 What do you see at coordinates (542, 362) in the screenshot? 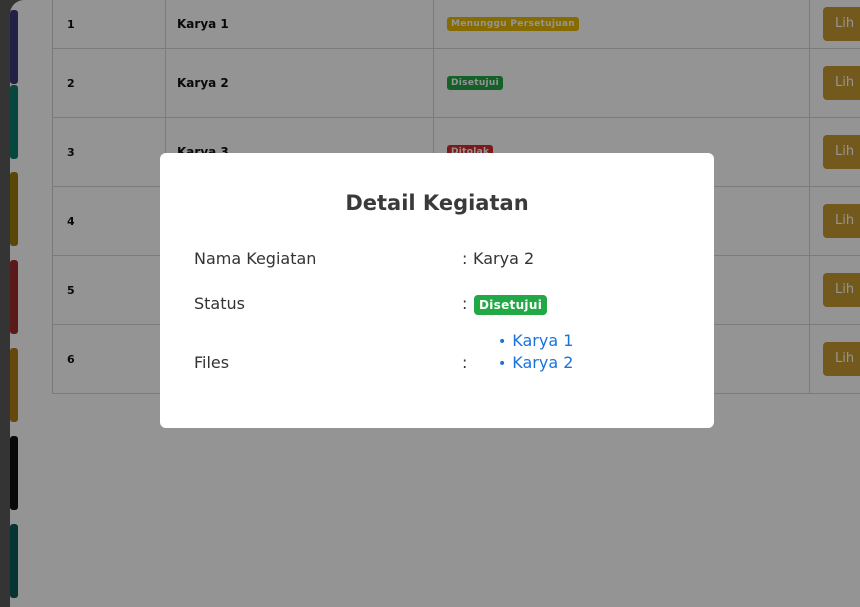
I see `file-link: Karya 2` at bounding box center [542, 362].